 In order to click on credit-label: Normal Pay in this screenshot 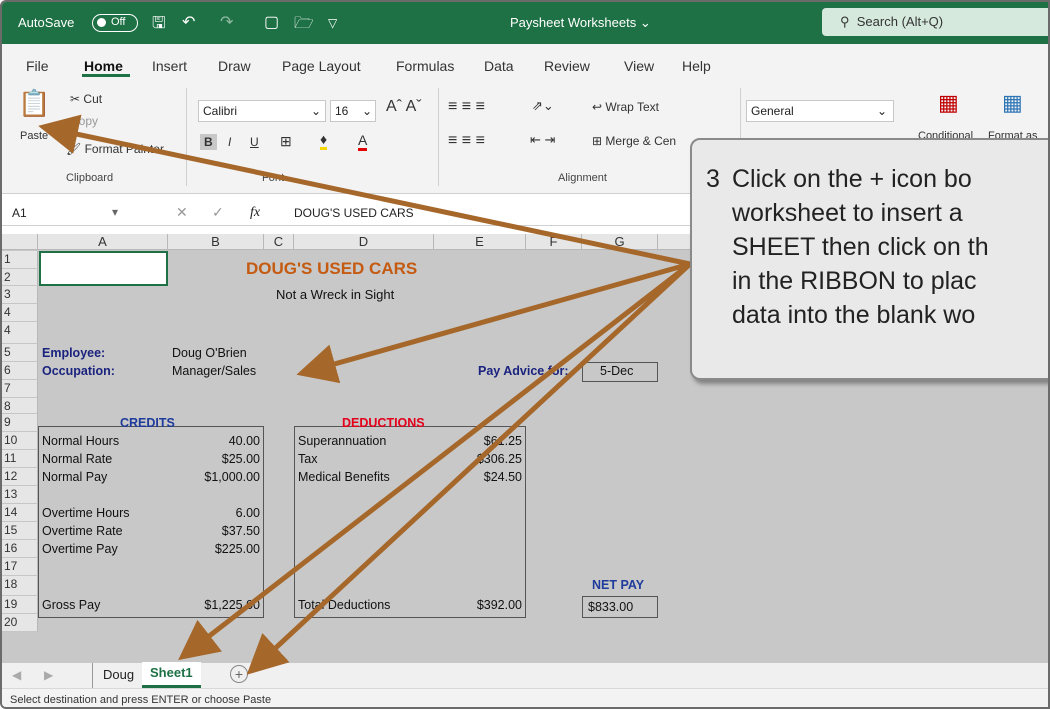, I will do `click(74, 477)`.